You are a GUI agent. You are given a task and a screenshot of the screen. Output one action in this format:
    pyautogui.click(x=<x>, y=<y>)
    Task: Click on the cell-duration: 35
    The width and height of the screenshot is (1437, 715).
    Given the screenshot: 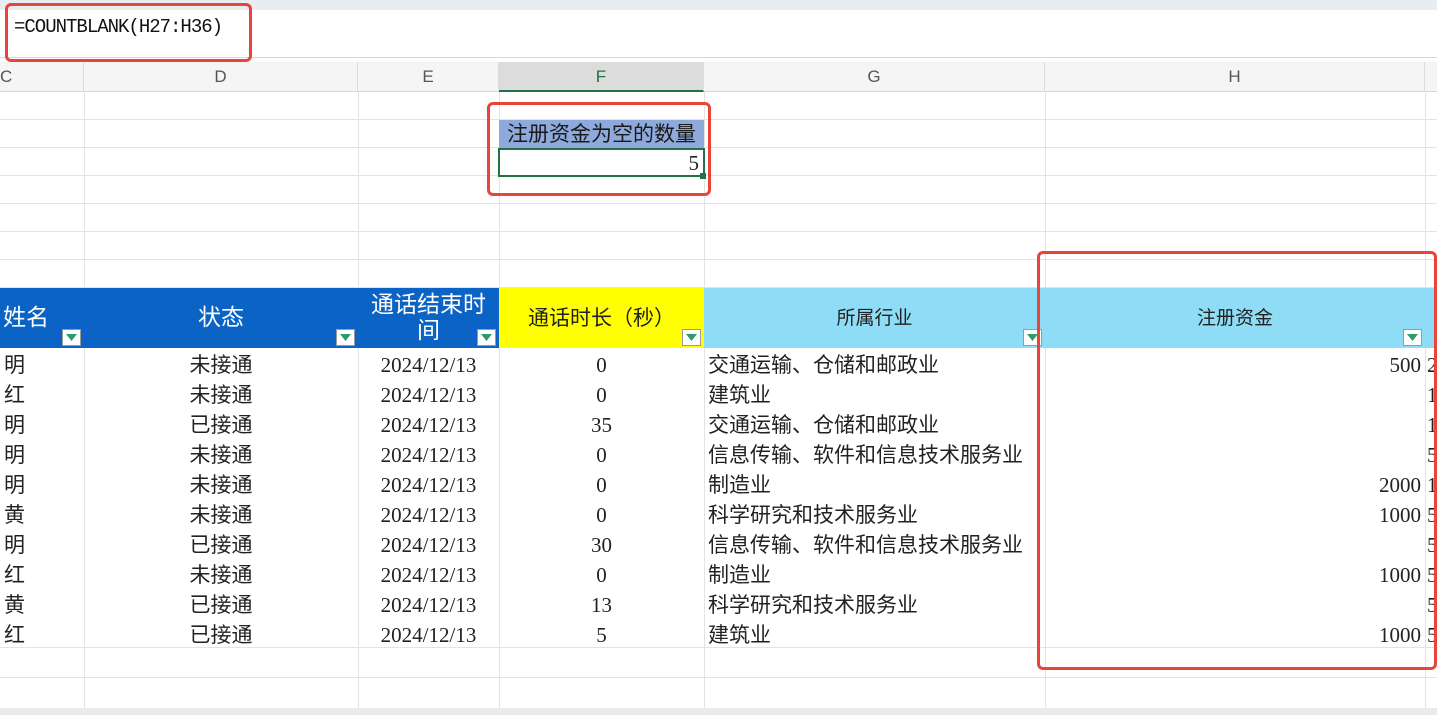 What is the action you would take?
    pyautogui.click(x=601, y=424)
    